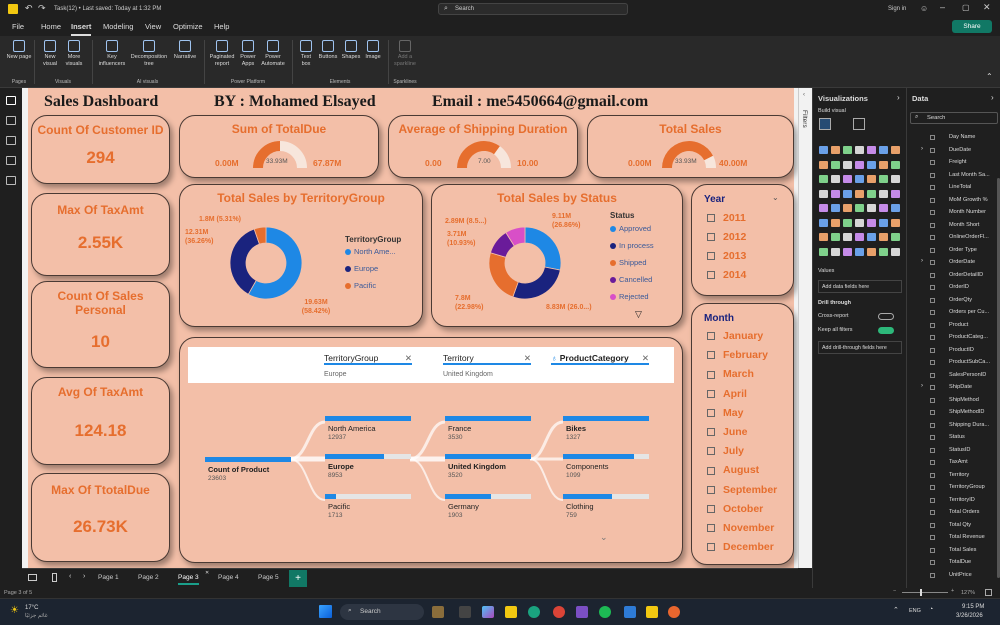  Describe the element at coordinates (966, 412) in the screenshot. I see `field-item: ShipMethodID` at that location.